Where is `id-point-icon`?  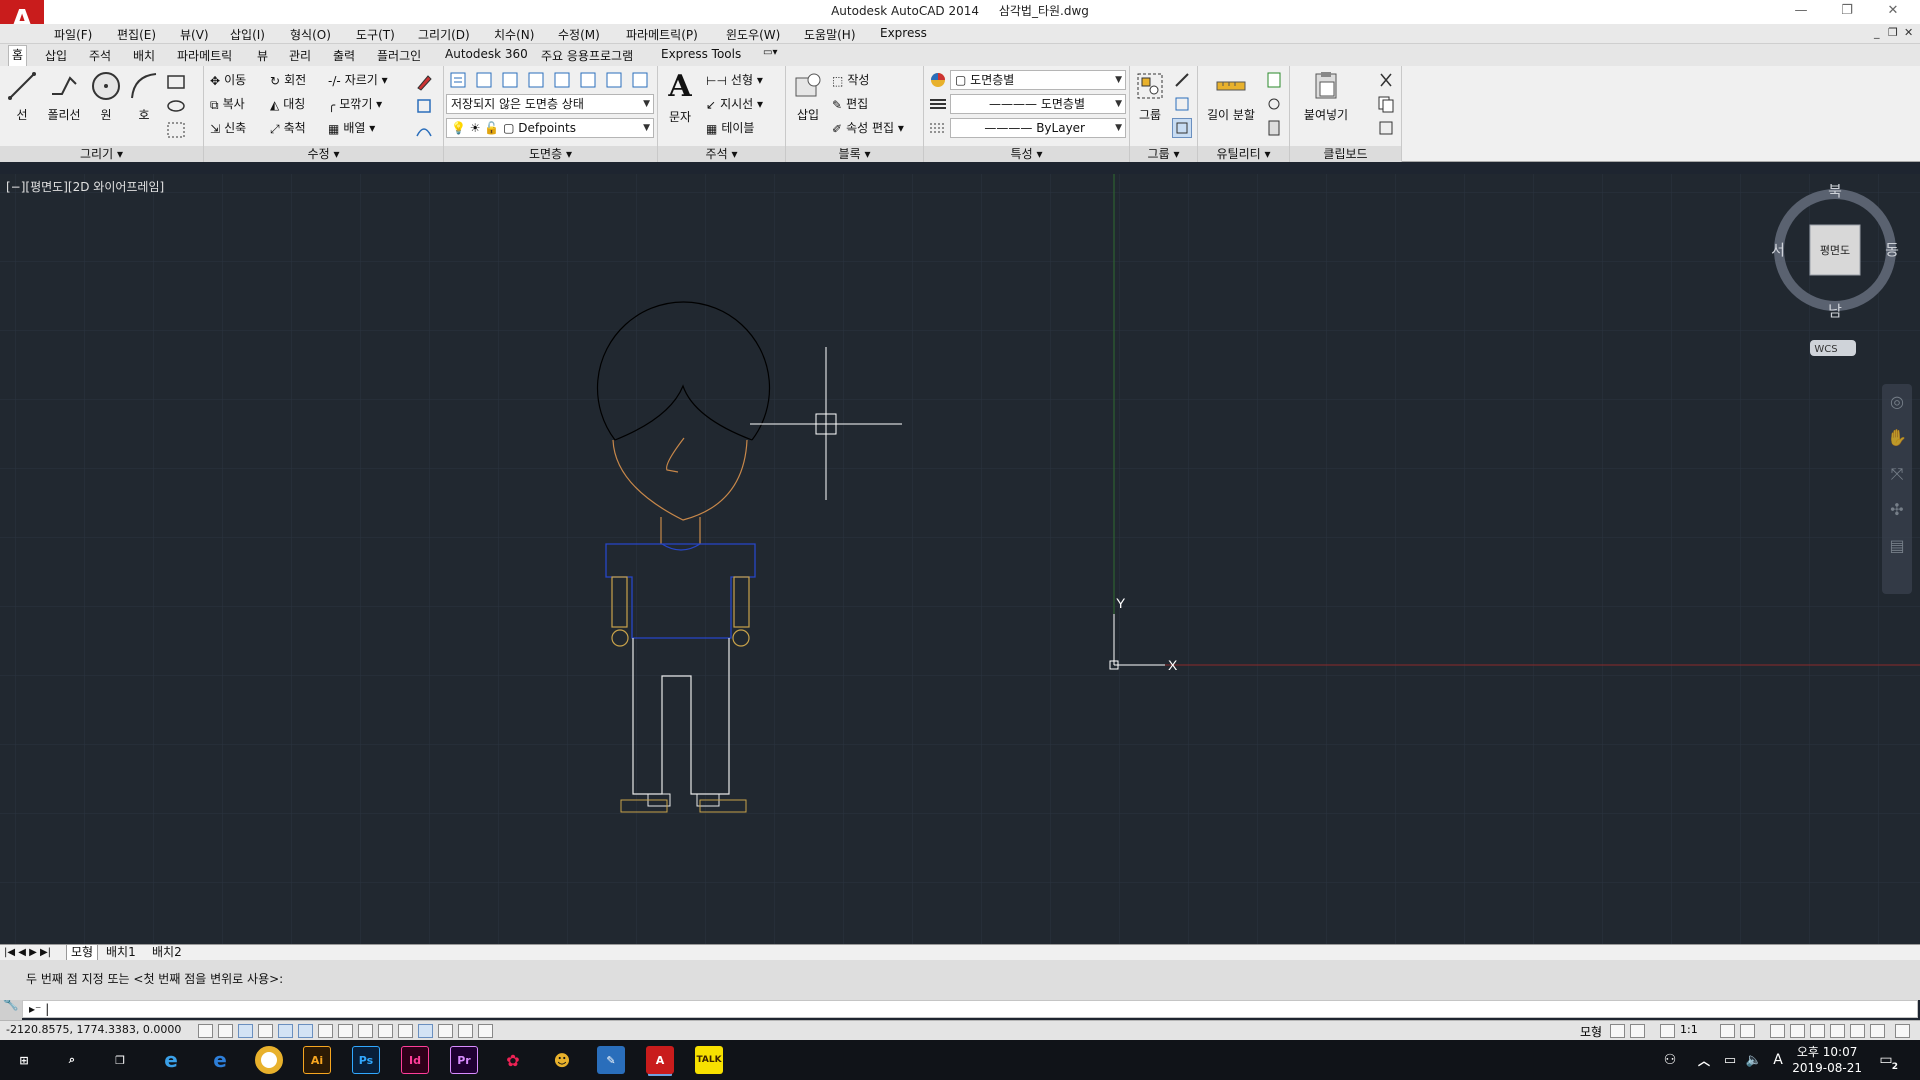 id-point-icon is located at coordinates (1274, 104).